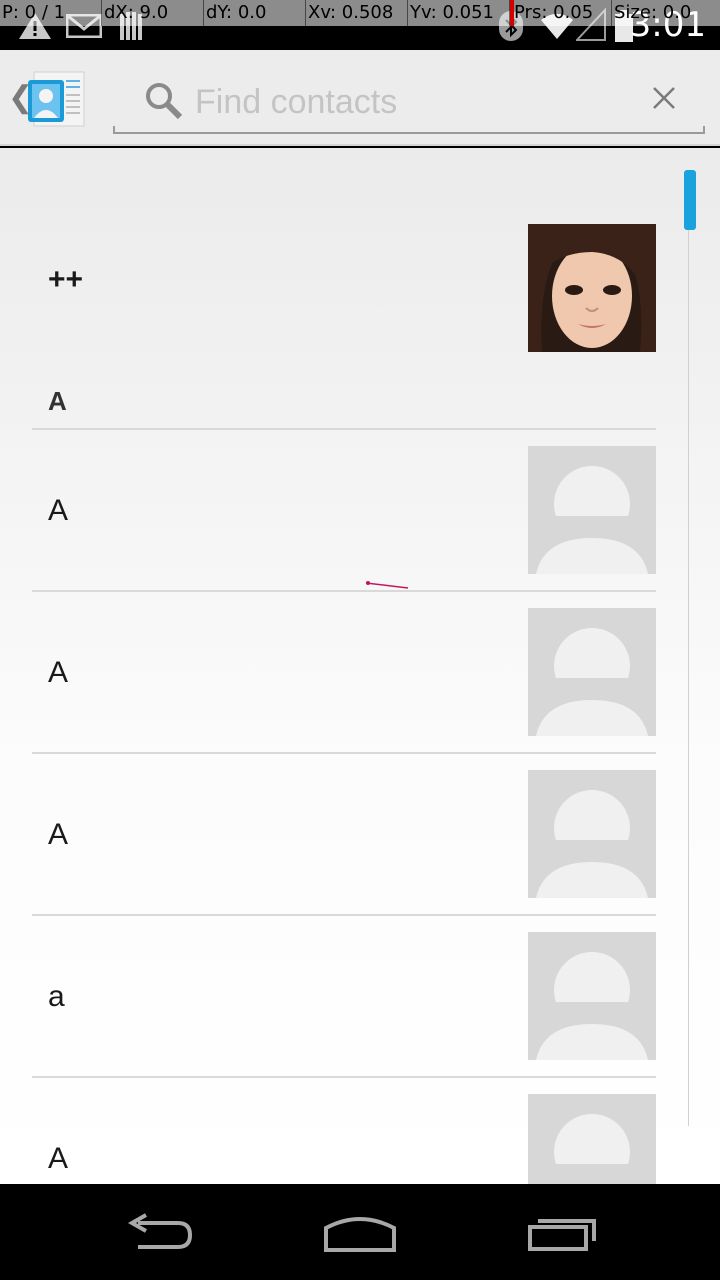  Describe the element at coordinates (562, 1233) in the screenshot. I see `recents-icon` at that location.